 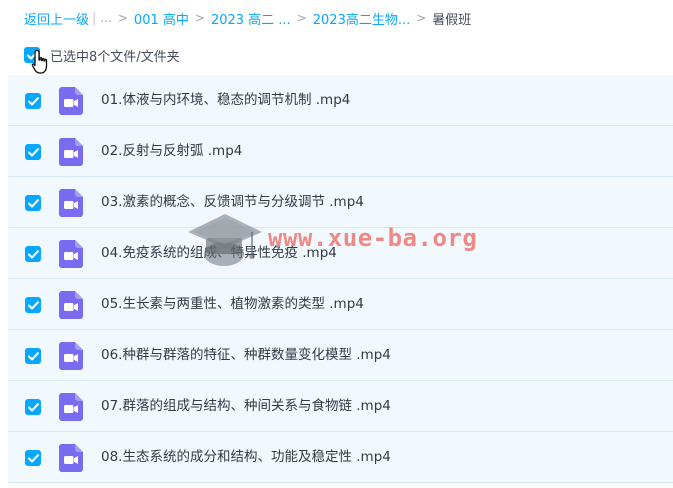 I want to click on breadcrumb-back-link: 返回上一级, so click(x=56, y=18).